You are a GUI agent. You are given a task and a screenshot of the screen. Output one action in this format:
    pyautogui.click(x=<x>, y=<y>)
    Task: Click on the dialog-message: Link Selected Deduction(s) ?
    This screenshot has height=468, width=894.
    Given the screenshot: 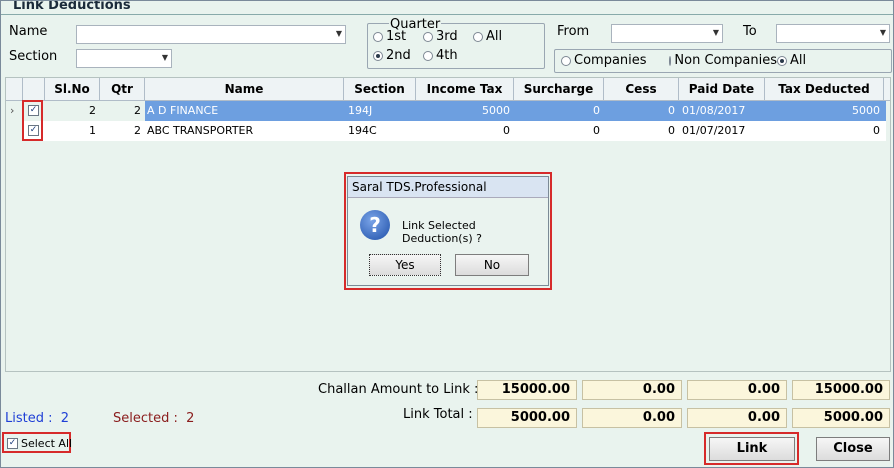 What is the action you would take?
    pyautogui.click(x=442, y=232)
    